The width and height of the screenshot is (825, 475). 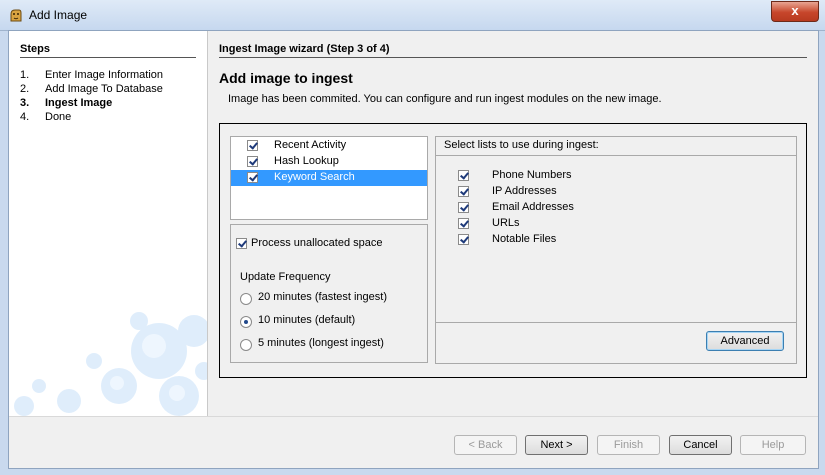 I want to click on frequency-20min-radio, so click(x=246, y=299).